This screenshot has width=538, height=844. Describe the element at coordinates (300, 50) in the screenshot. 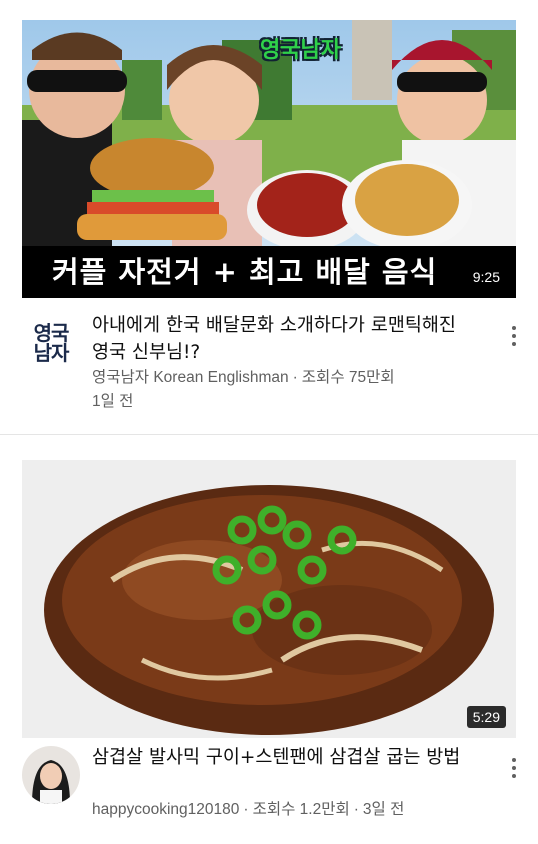

I see `thumbnail-watermark: 영국남자` at that location.